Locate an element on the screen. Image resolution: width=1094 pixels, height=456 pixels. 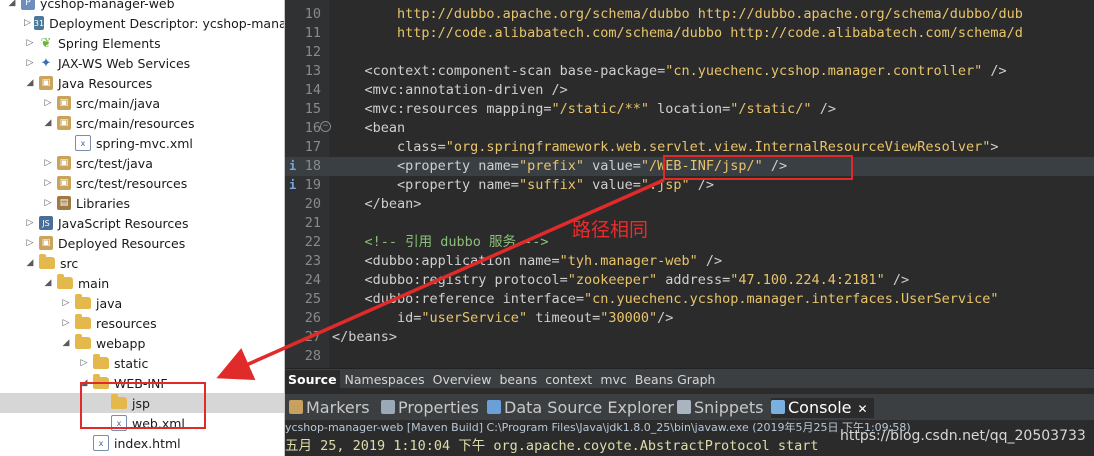
tree-item: ▷ ✦ JAX-WS Web Services is located at coordinates (142, 63).